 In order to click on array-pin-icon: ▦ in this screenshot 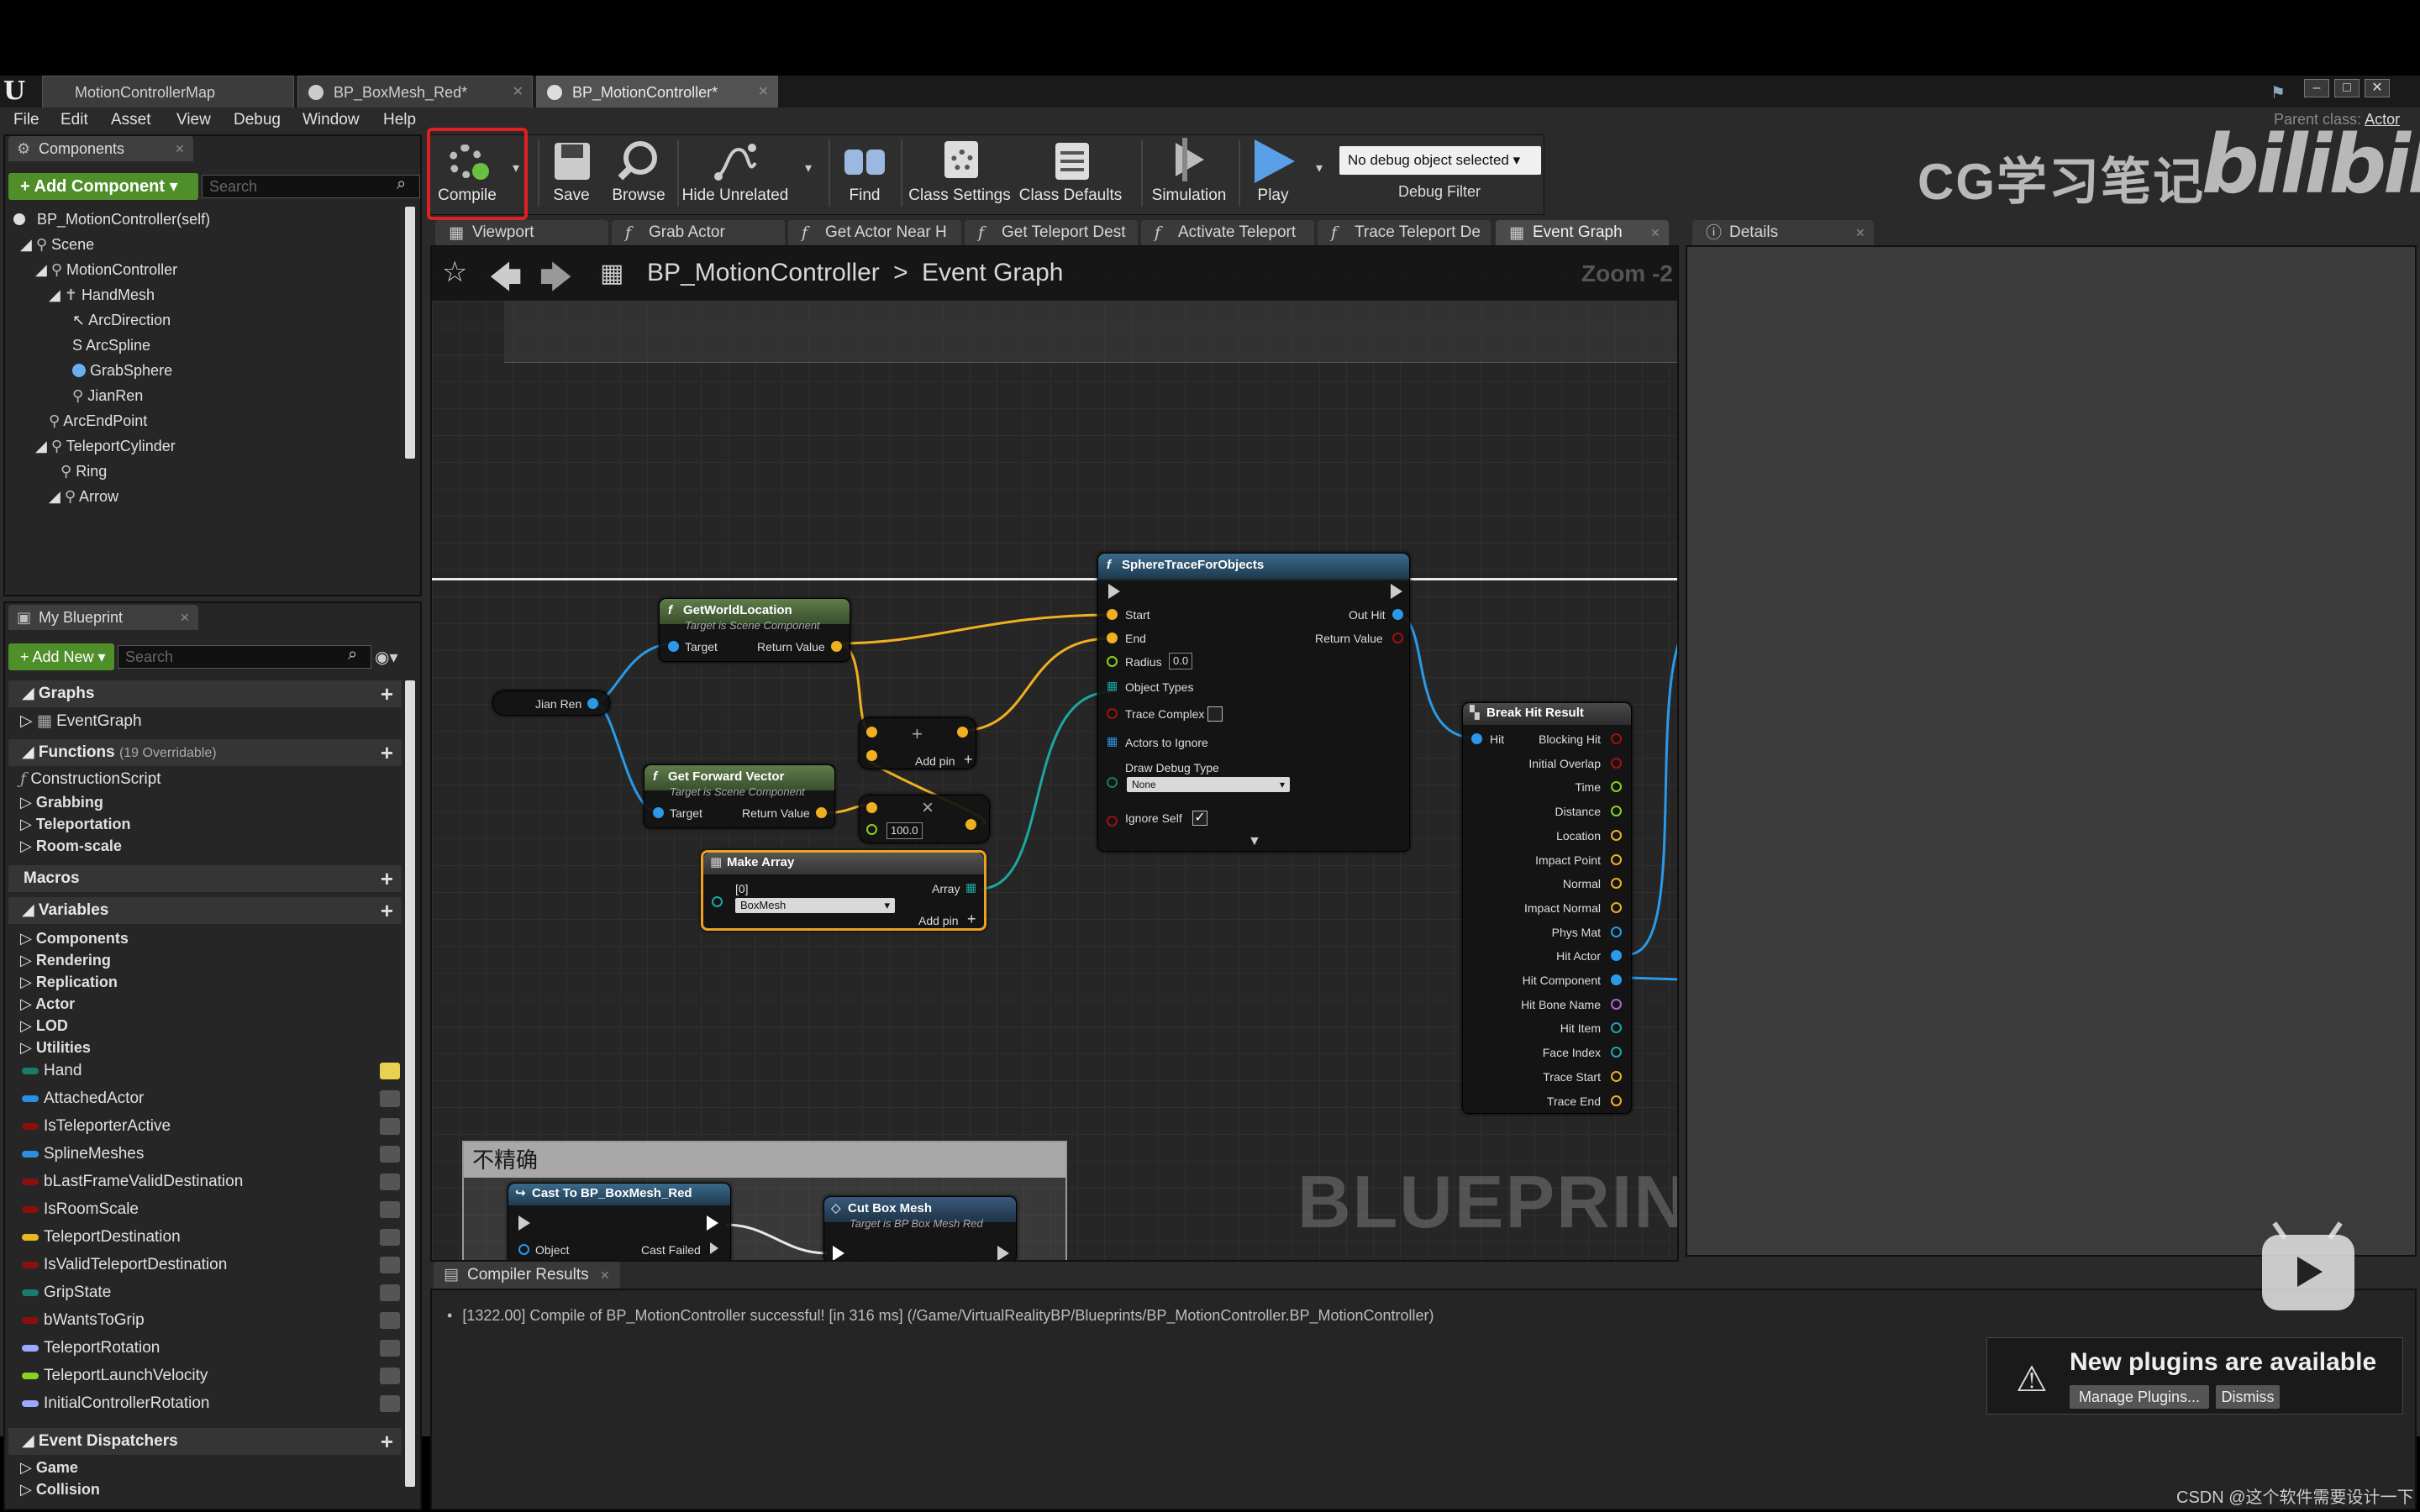, I will do `click(1112, 685)`.